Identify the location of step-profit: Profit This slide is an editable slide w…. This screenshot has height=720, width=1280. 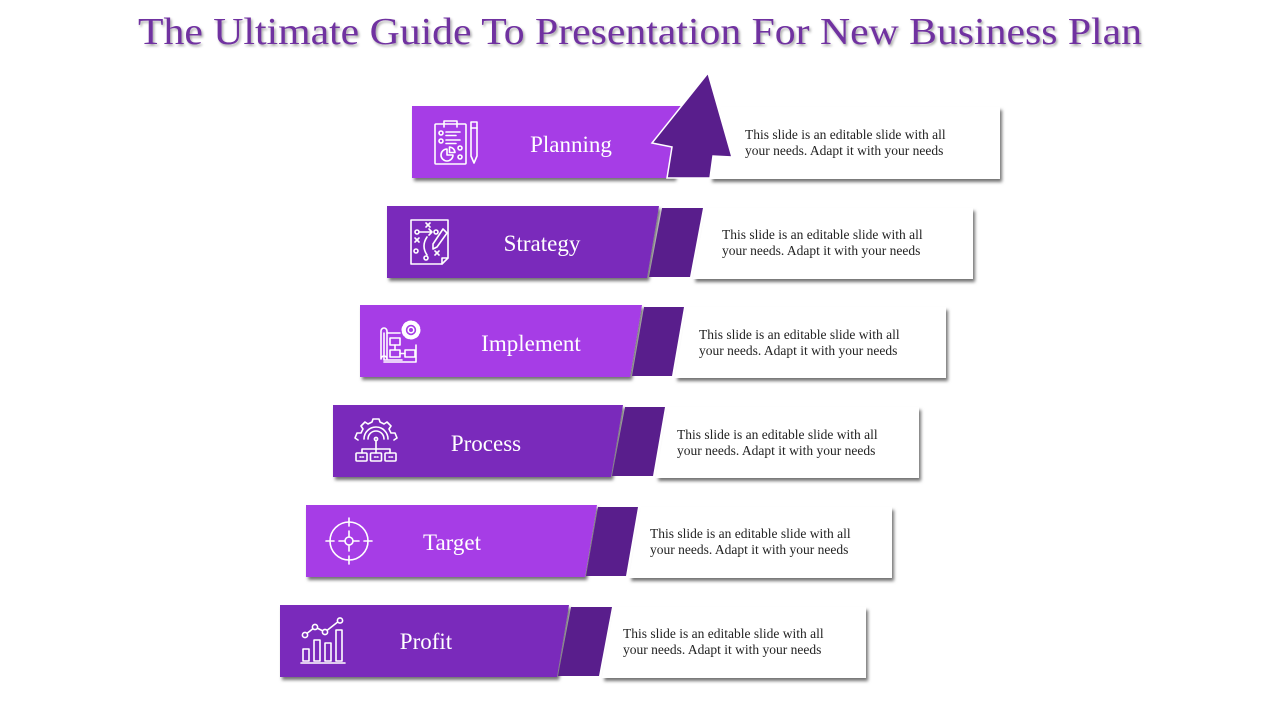
(573, 641).